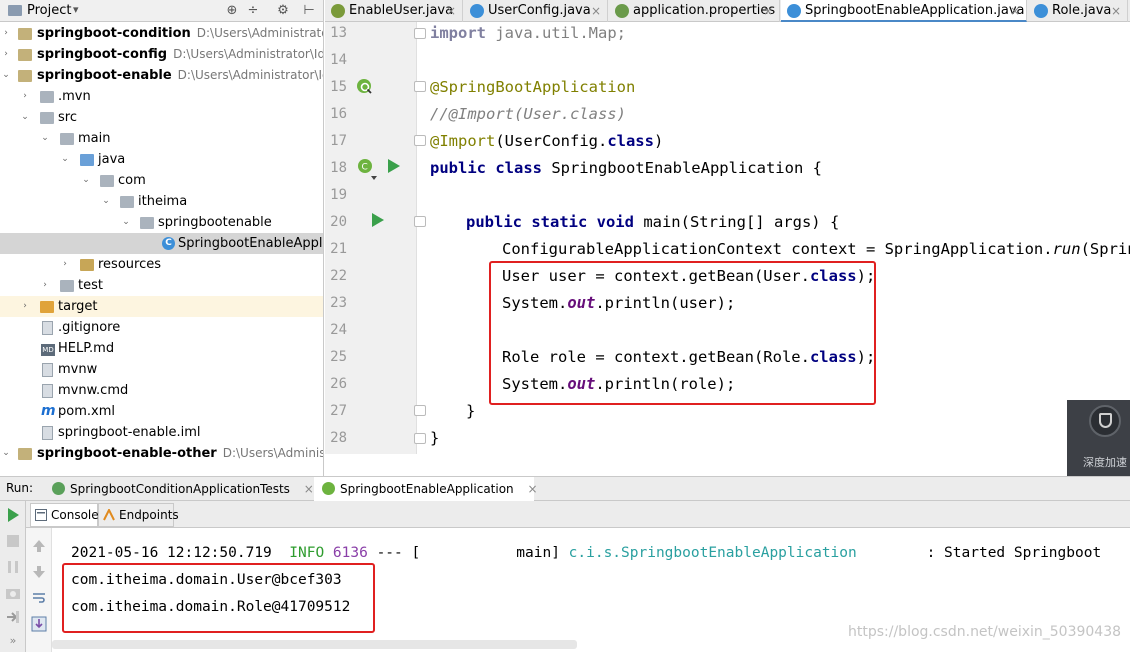  What do you see at coordinates (39, 598) in the screenshot?
I see `soft-wrap-icon` at bounding box center [39, 598].